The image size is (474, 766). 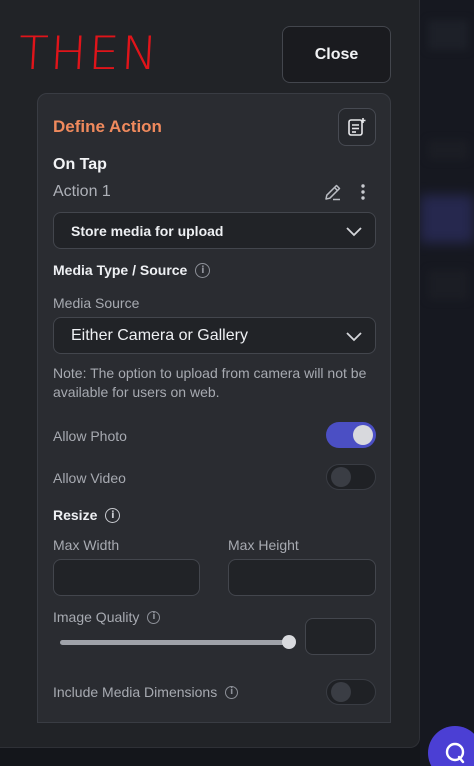 I want to click on media-source-value: Either Camera or Gallery, so click(x=159, y=335).